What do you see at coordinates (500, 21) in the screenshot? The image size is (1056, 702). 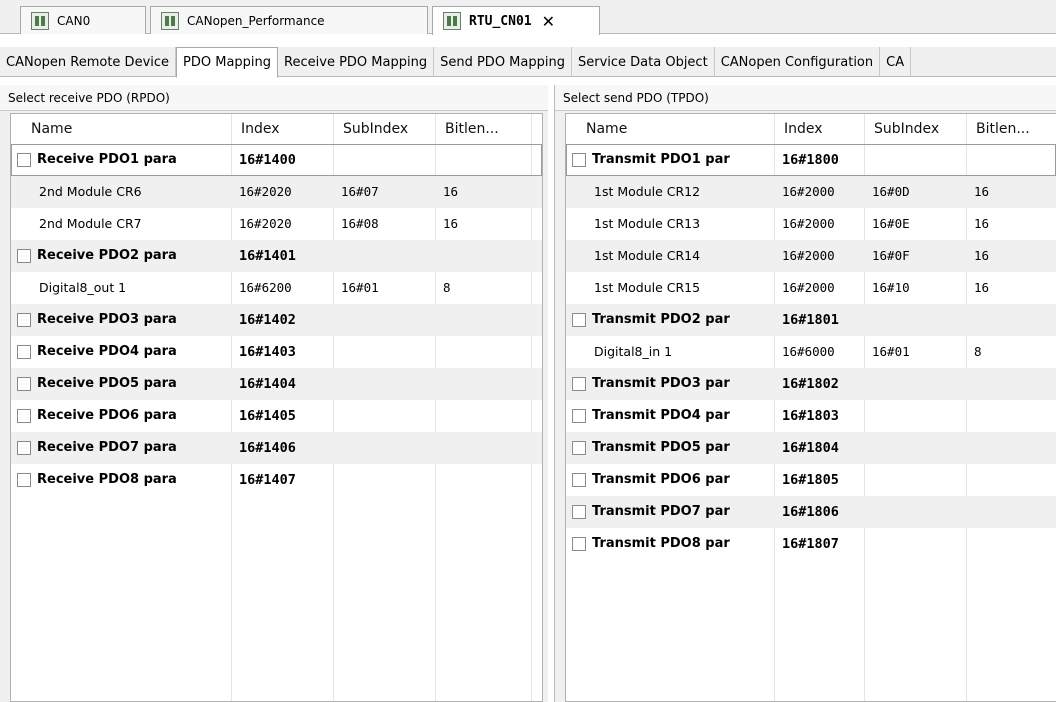 I see `doc-tab-label: RTU_CN01` at bounding box center [500, 21].